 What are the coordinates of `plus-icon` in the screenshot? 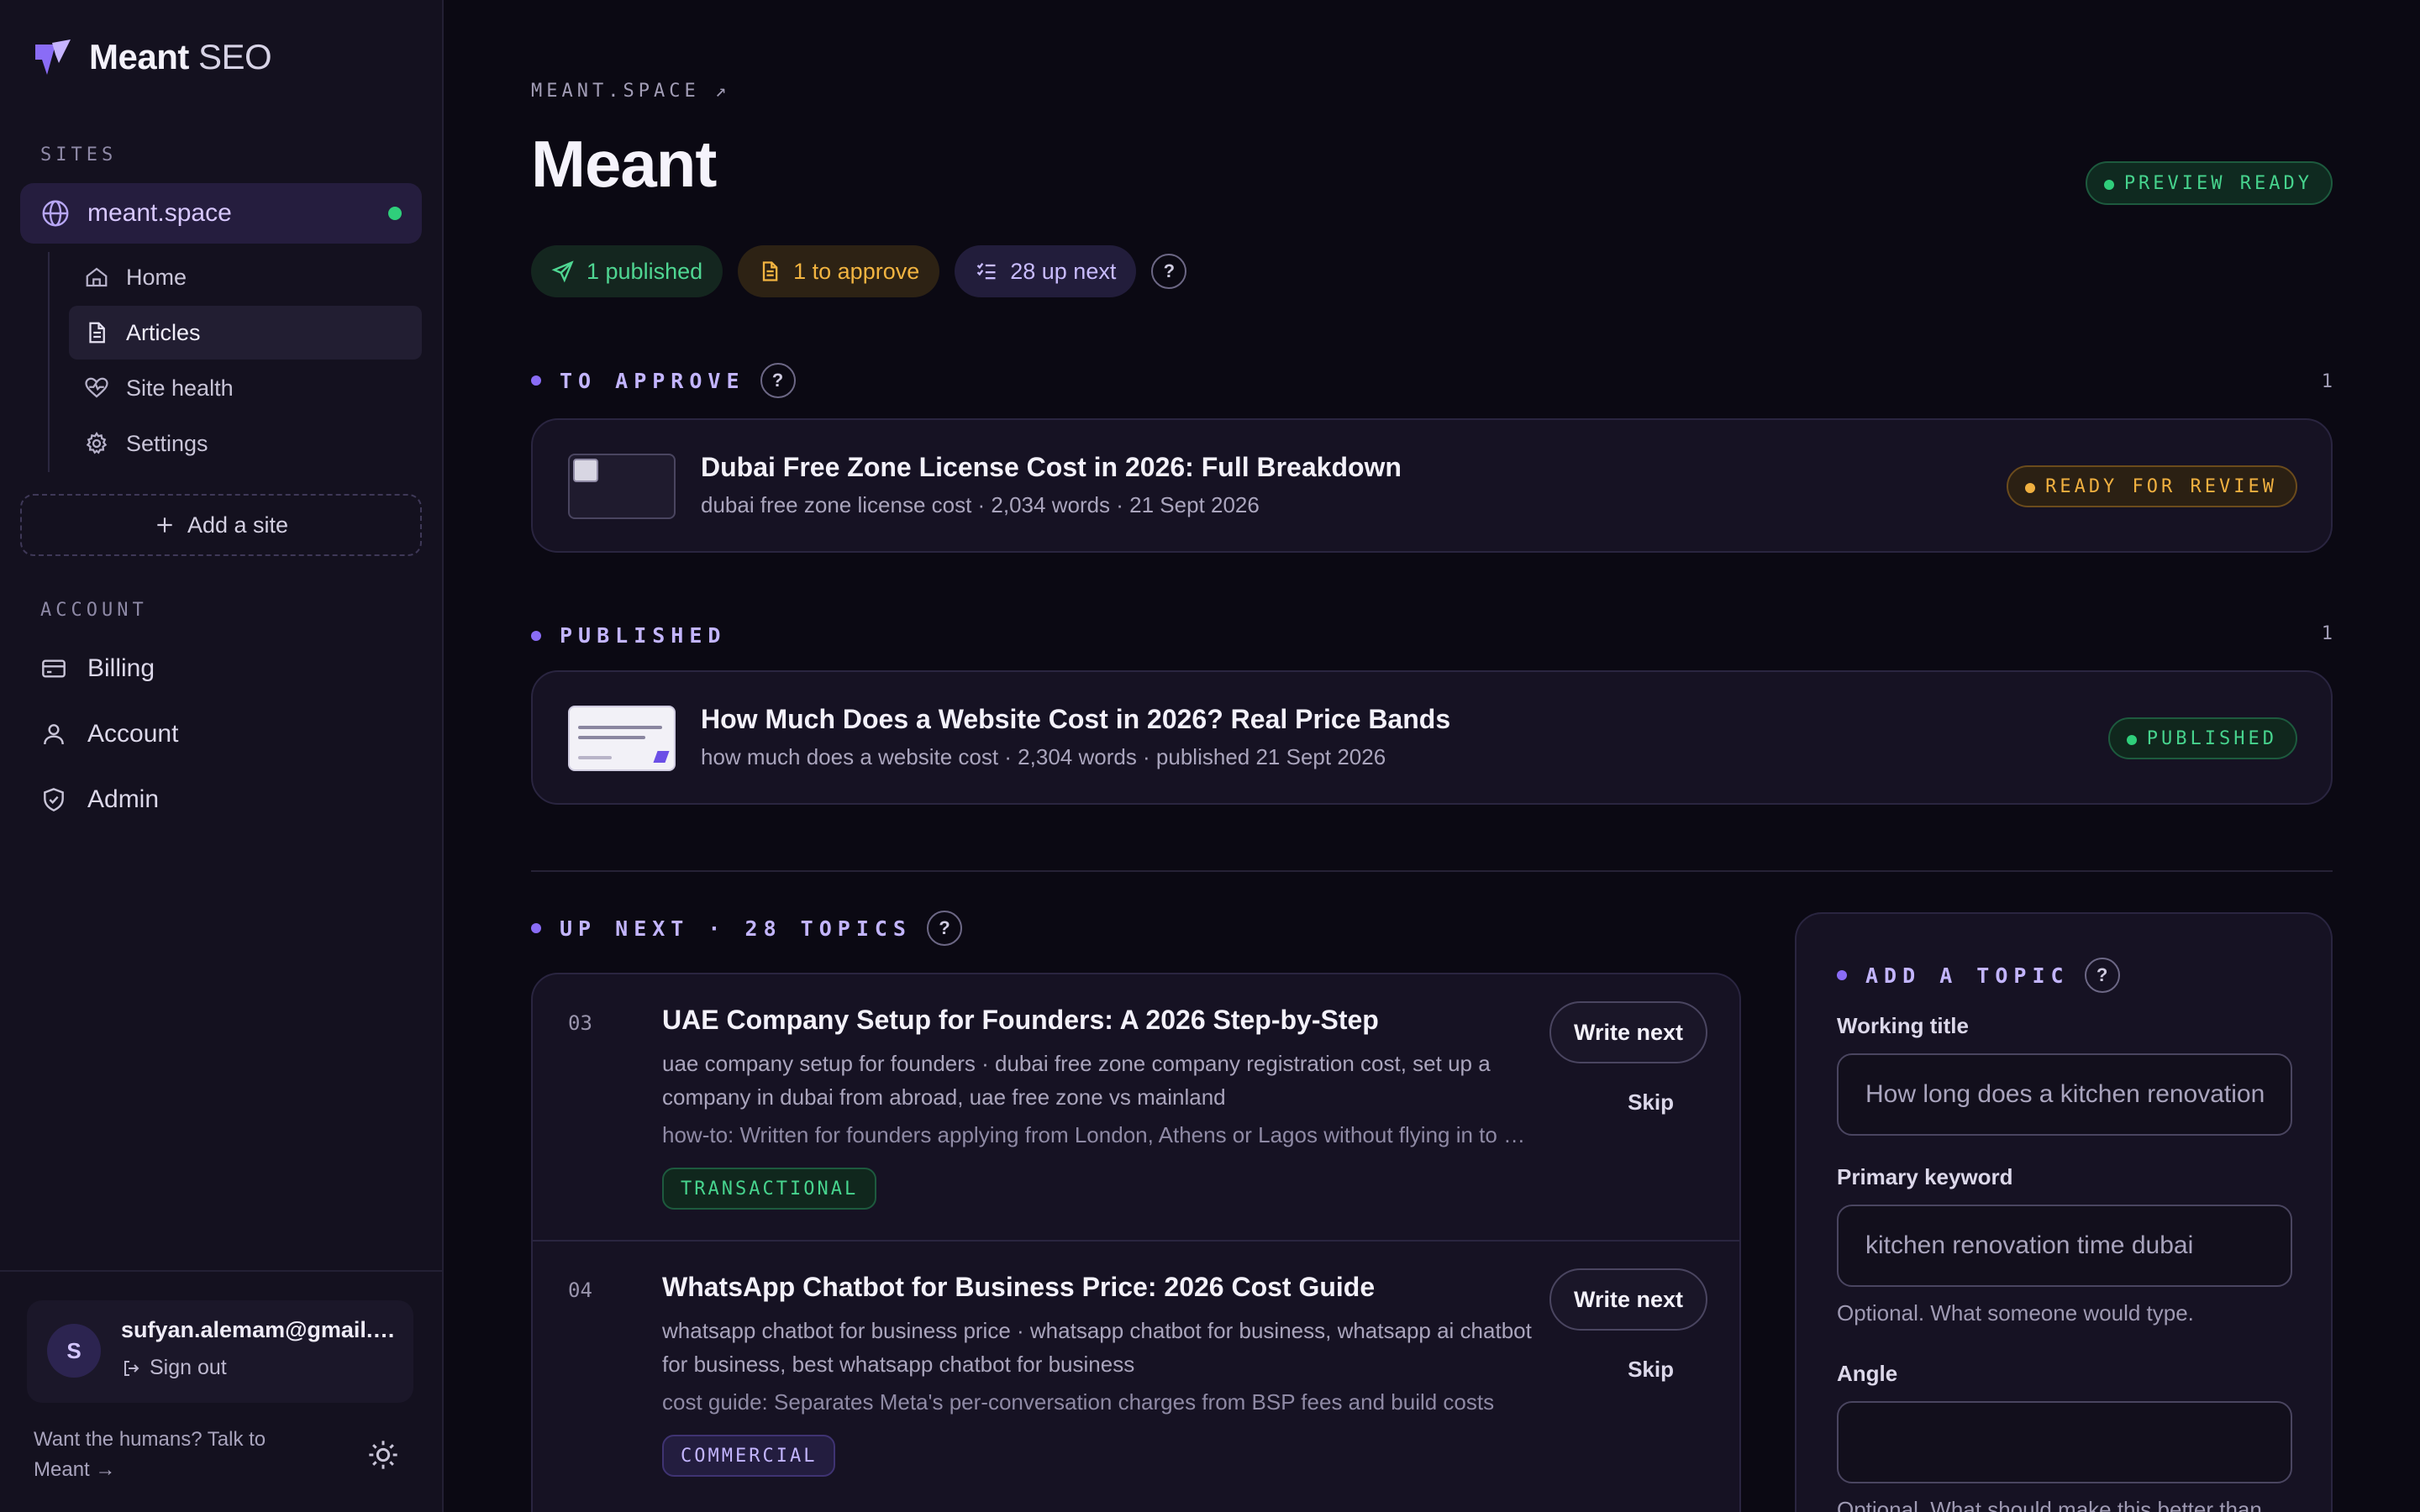 It's located at (165, 525).